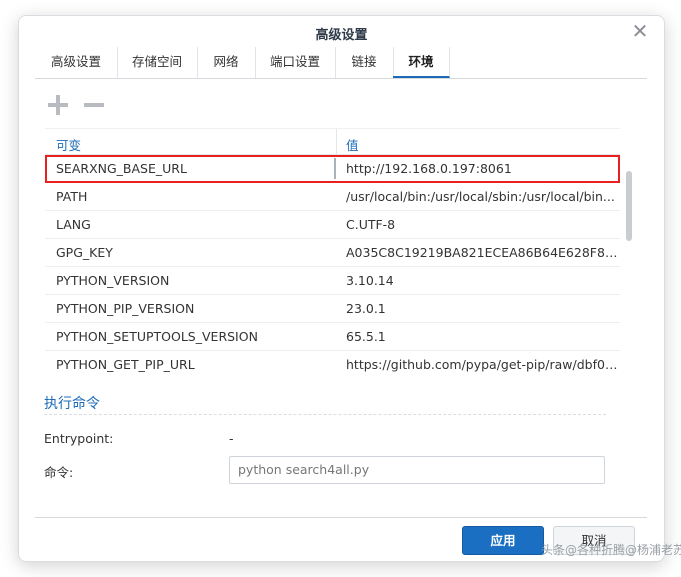  What do you see at coordinates (429, 168) in the screenshot?
I see `env-value: http://192.168.0.197:8061` at bounding box center [429, 168].